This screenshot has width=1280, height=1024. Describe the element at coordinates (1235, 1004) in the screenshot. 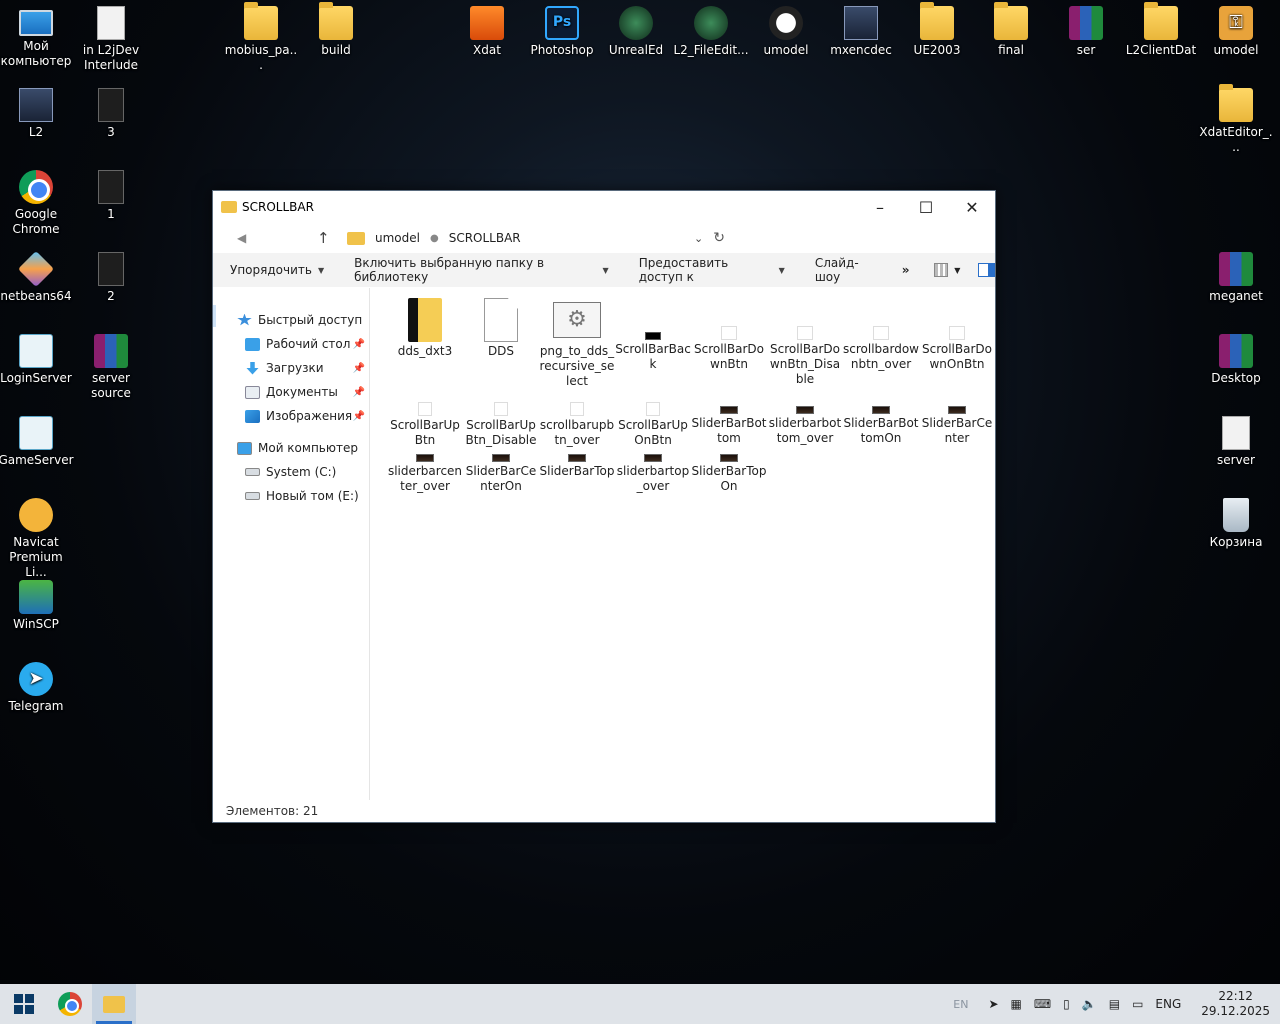

I see `clock: 22:12 29.12.2025` at that location.